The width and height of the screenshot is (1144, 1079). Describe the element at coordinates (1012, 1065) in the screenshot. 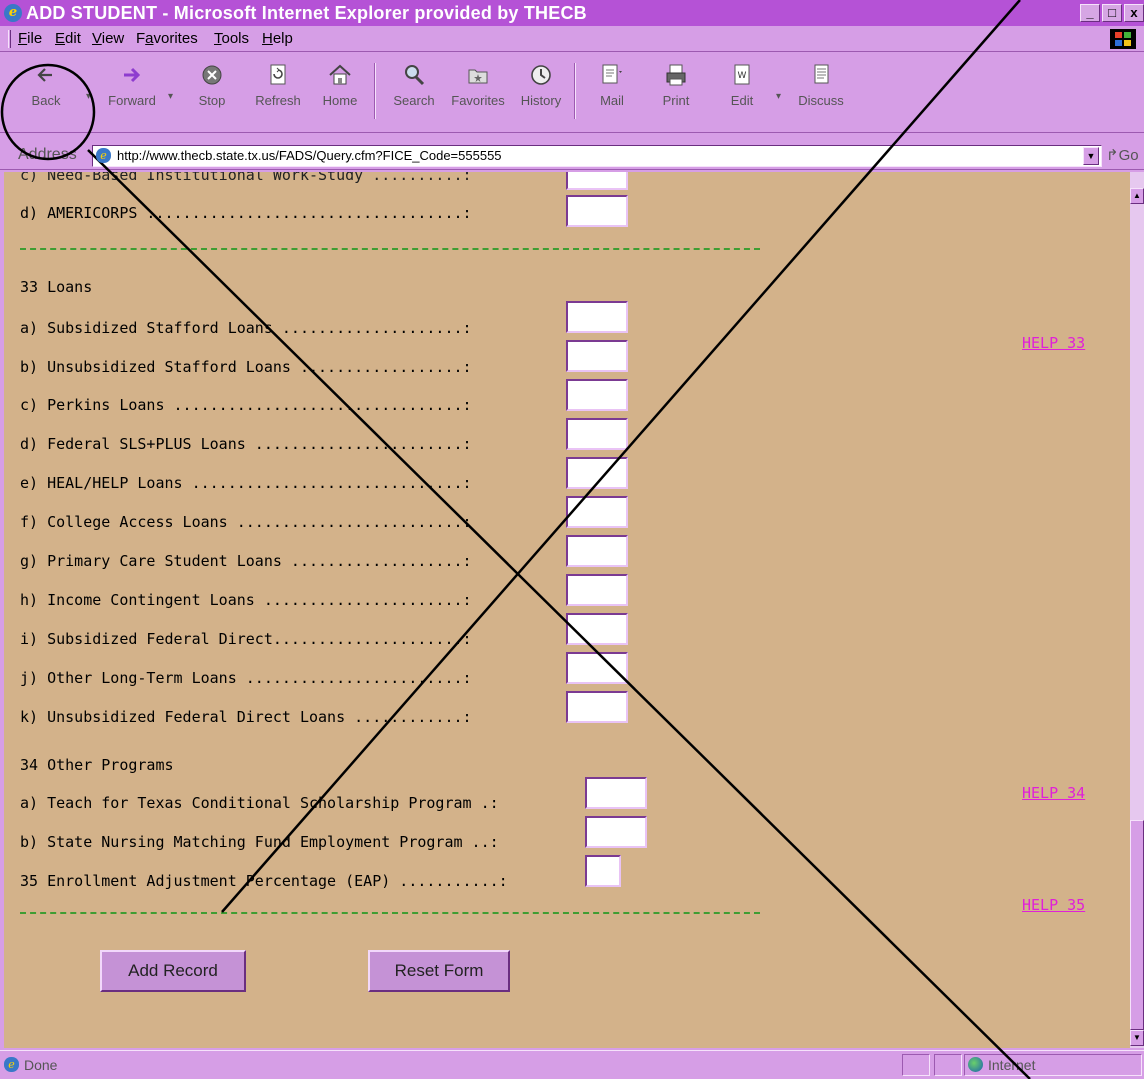

I see `zone-text: Internet` at that location.